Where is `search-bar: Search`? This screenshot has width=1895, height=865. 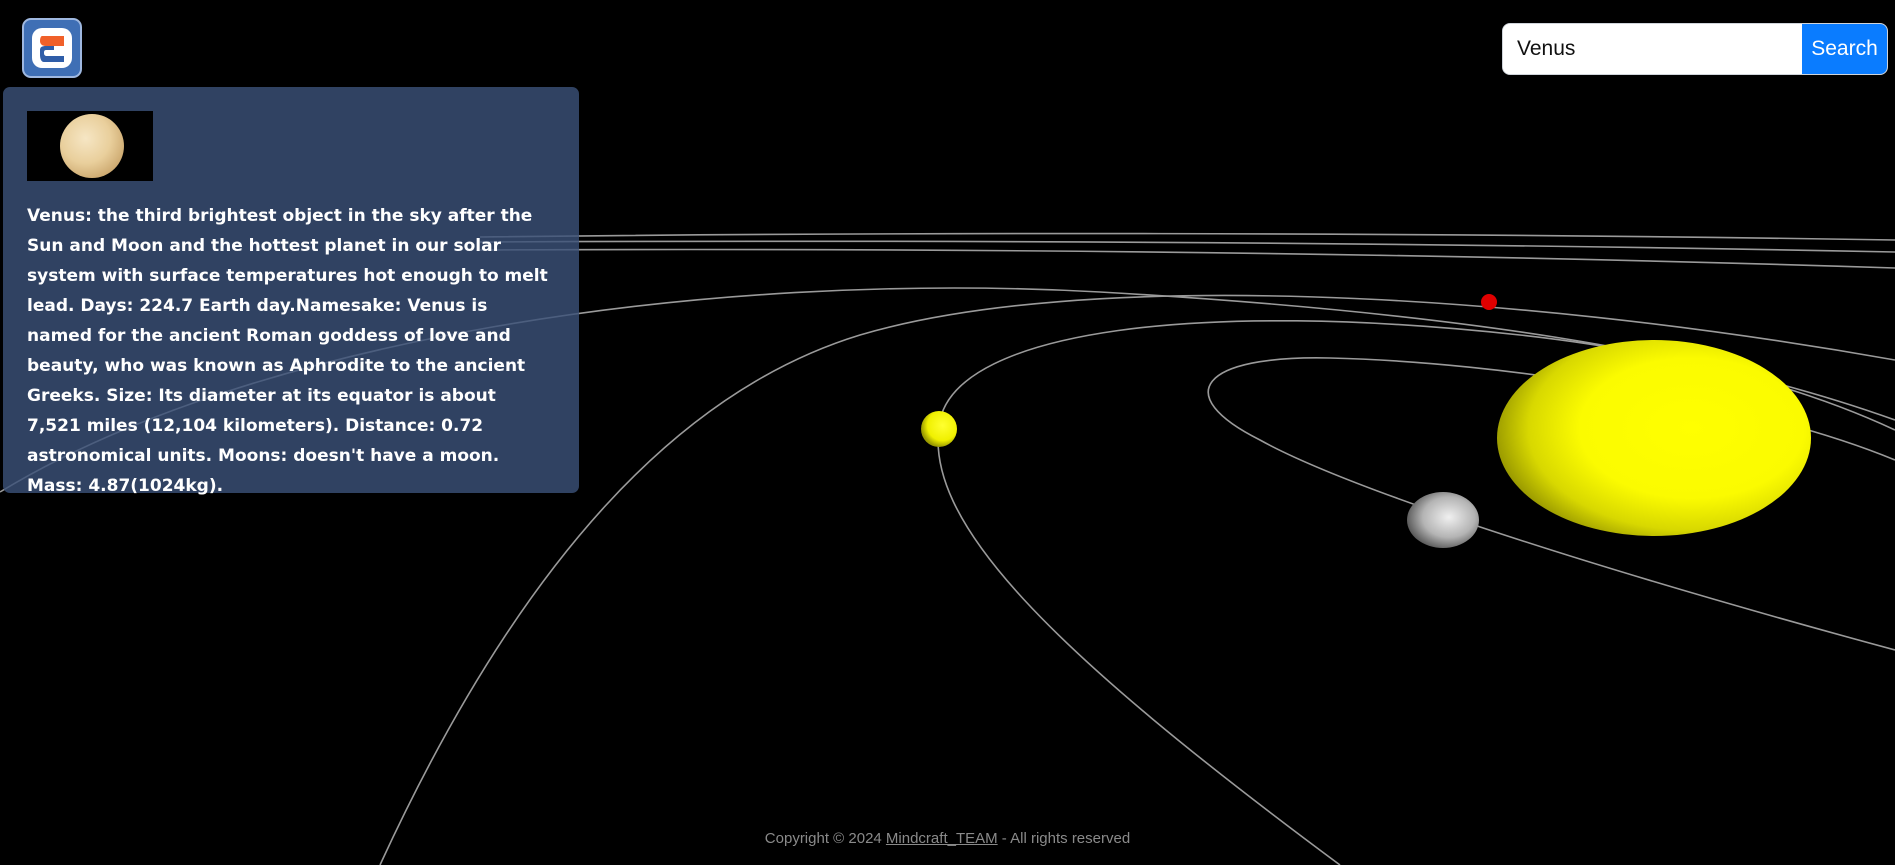 search-bar: Search is located at coordinates (1695, 49).